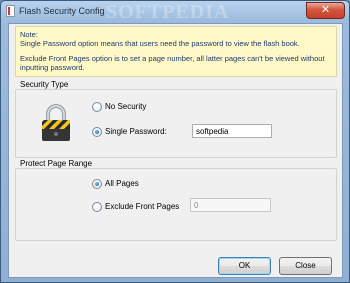 Image resolution: width=350 pixels, height=283 pixels. What do you see at coordinates (244, 266) in the screenshot?
I see `ok-button: OK` at bounding box center [244, 266].